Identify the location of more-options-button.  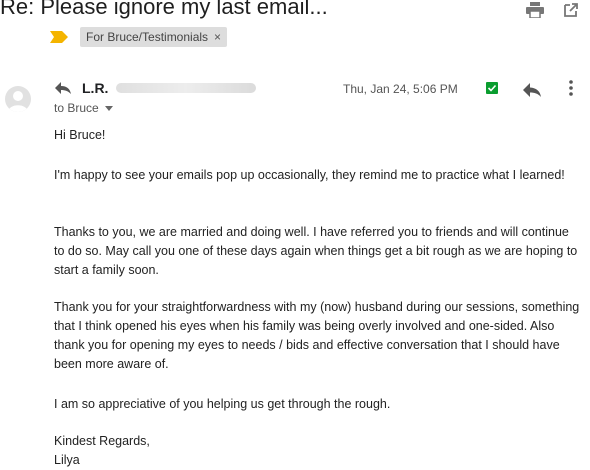
(571, 88).